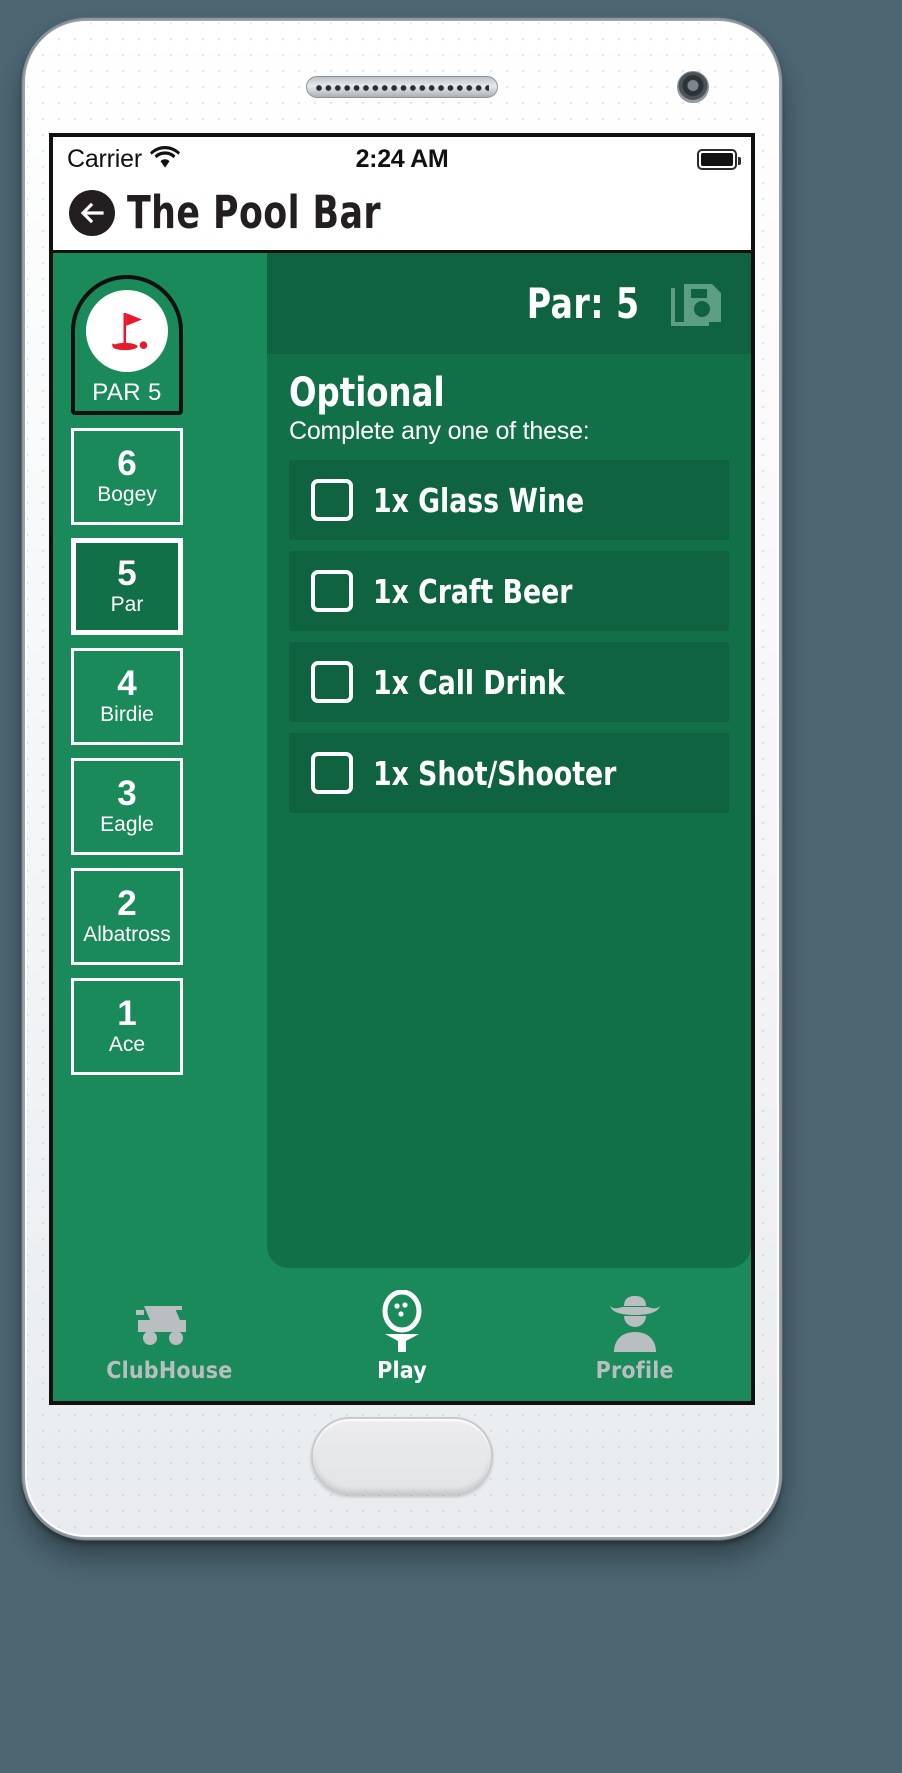  I want to click on battery-icon, so click(719, 159).